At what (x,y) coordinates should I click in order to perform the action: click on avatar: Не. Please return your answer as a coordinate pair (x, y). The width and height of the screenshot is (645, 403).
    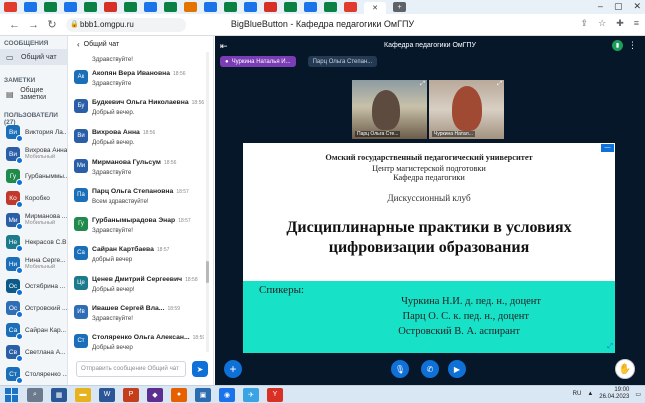
    Looking at the image, I should click on (14, 243).